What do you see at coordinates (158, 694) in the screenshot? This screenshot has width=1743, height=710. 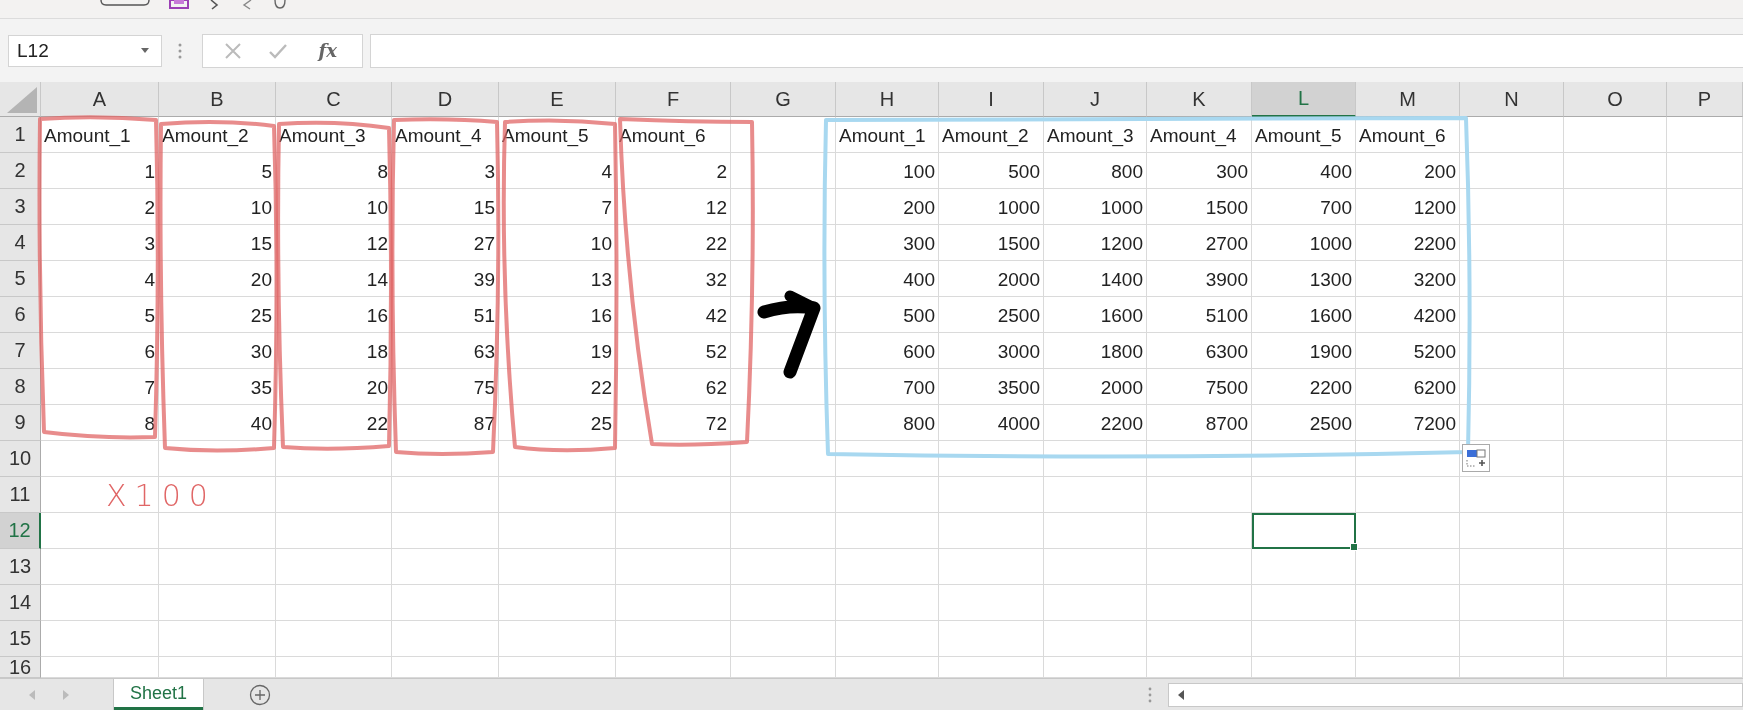 I see `sheet-tab: Sheet1` at bounding box center [158, 694].